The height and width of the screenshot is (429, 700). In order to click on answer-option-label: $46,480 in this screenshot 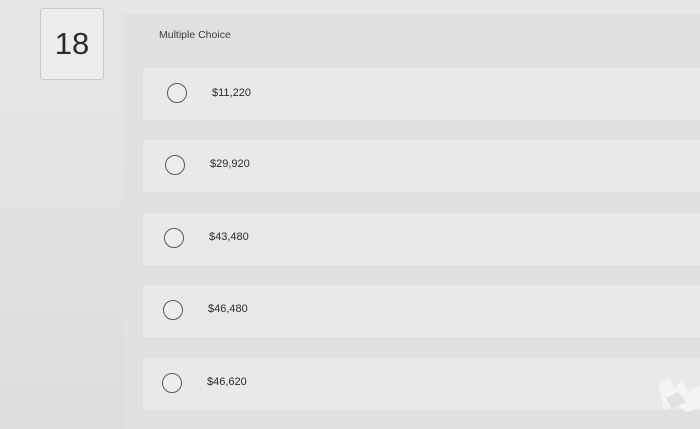, I will do `click(228, 309)`.